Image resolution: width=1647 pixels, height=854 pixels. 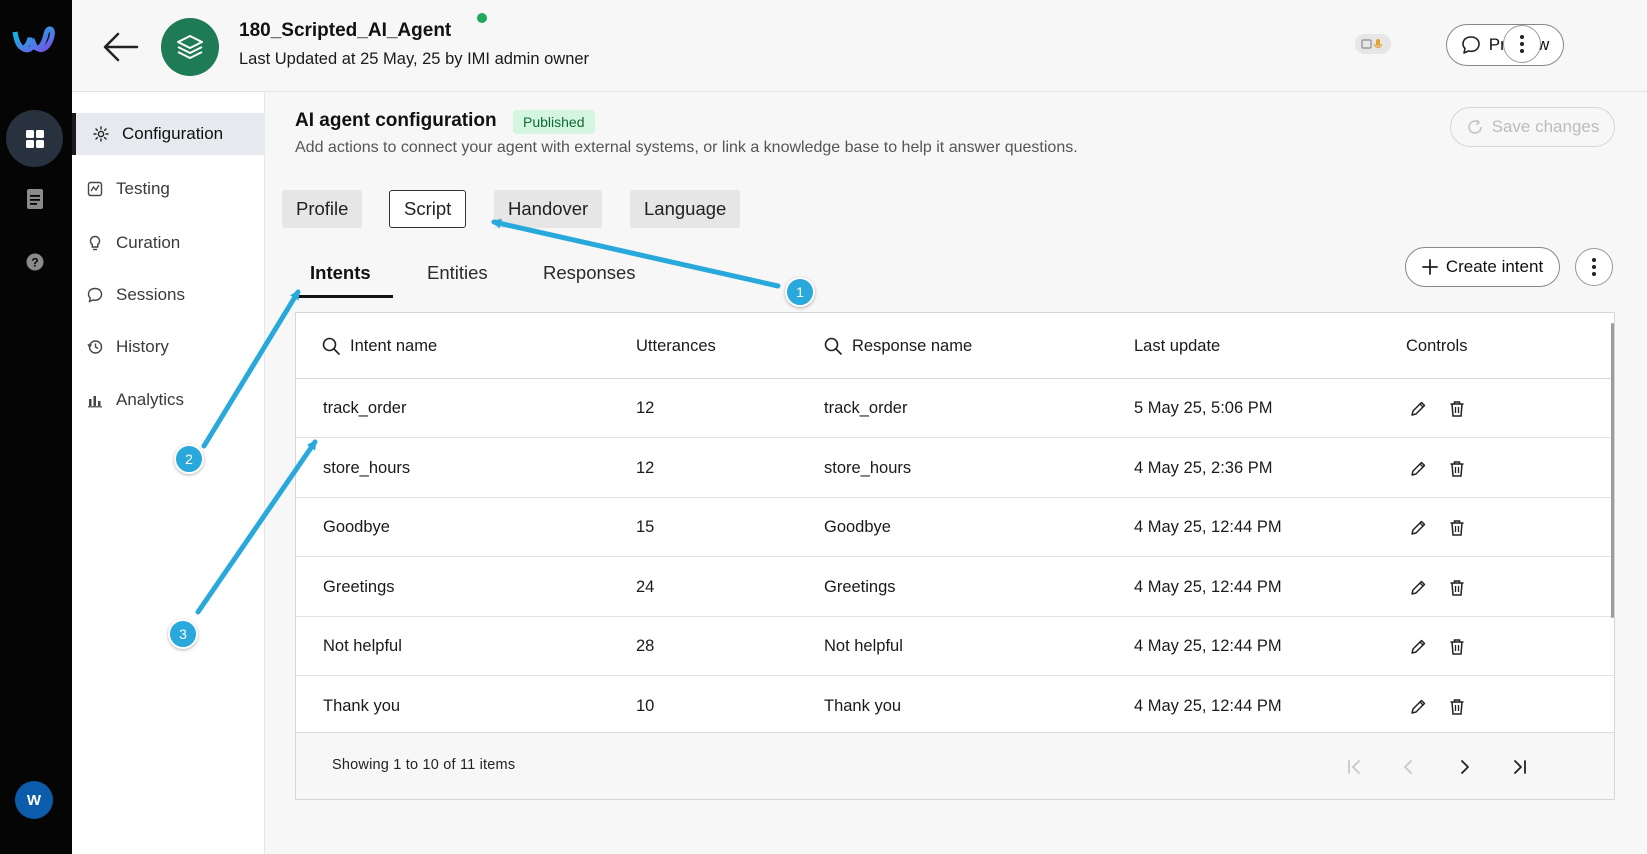 I want to click on subtab-entities: Entities, so click(x=457, y=273).